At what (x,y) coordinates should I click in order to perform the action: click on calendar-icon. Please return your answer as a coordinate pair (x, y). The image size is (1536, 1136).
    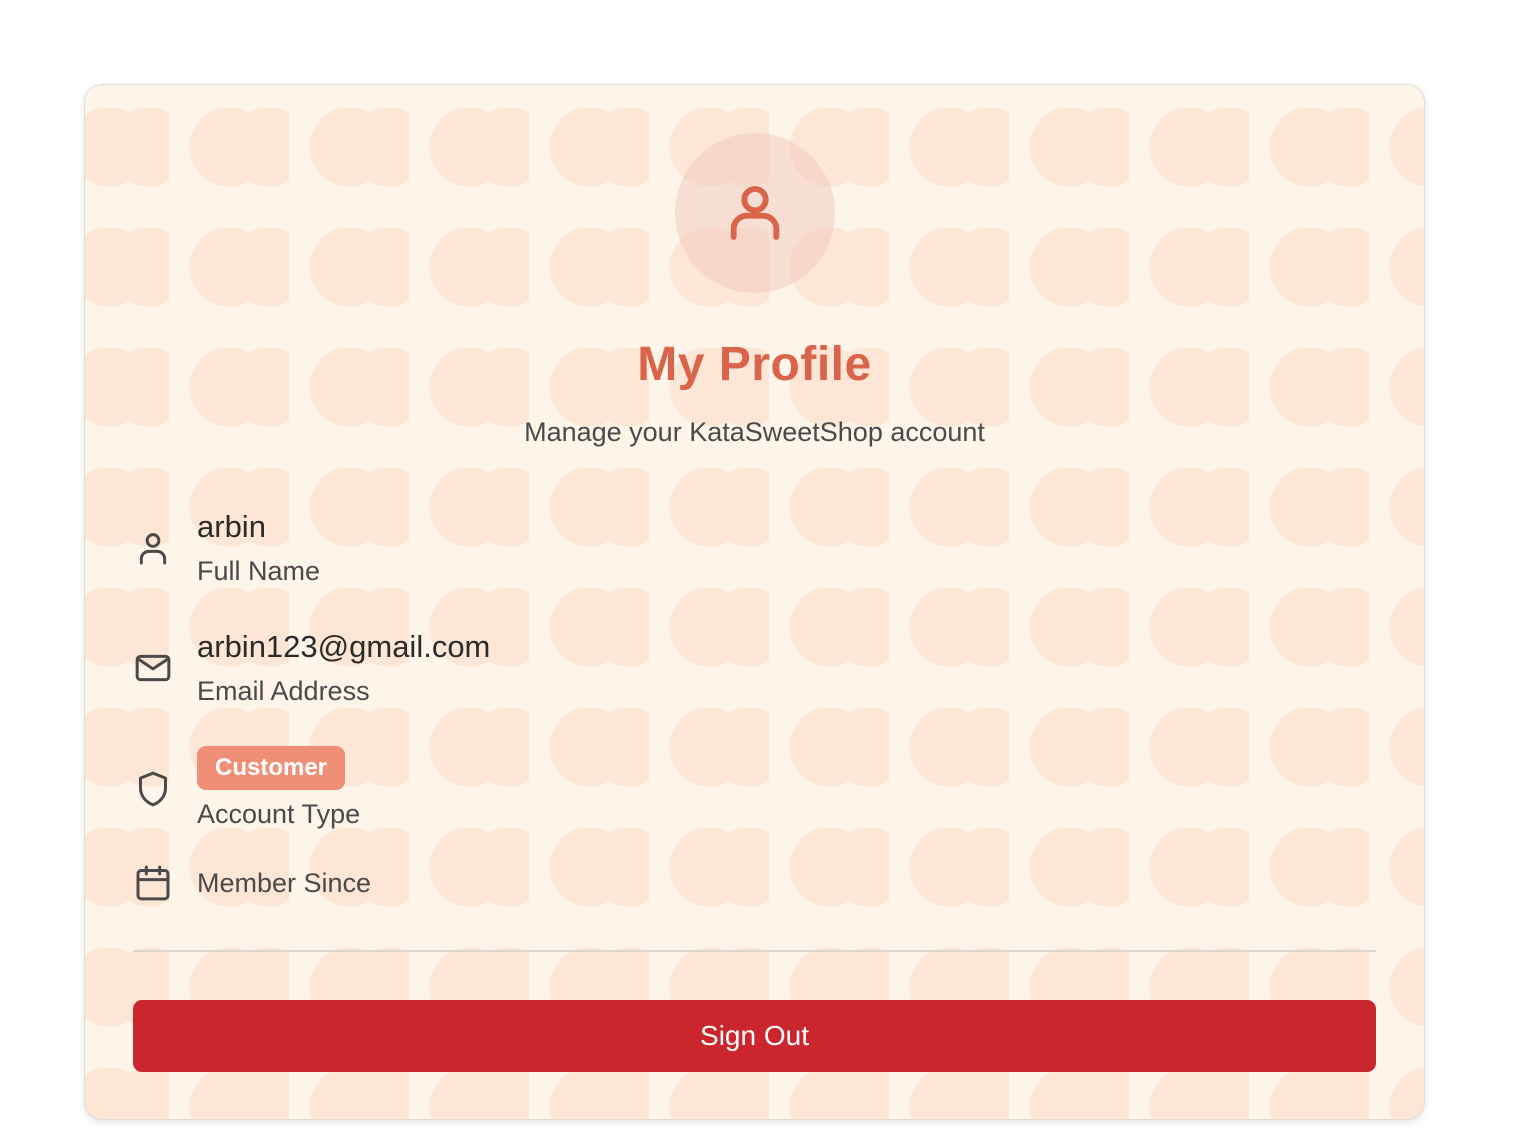
    Looking at the image, I should click on (153, 883).